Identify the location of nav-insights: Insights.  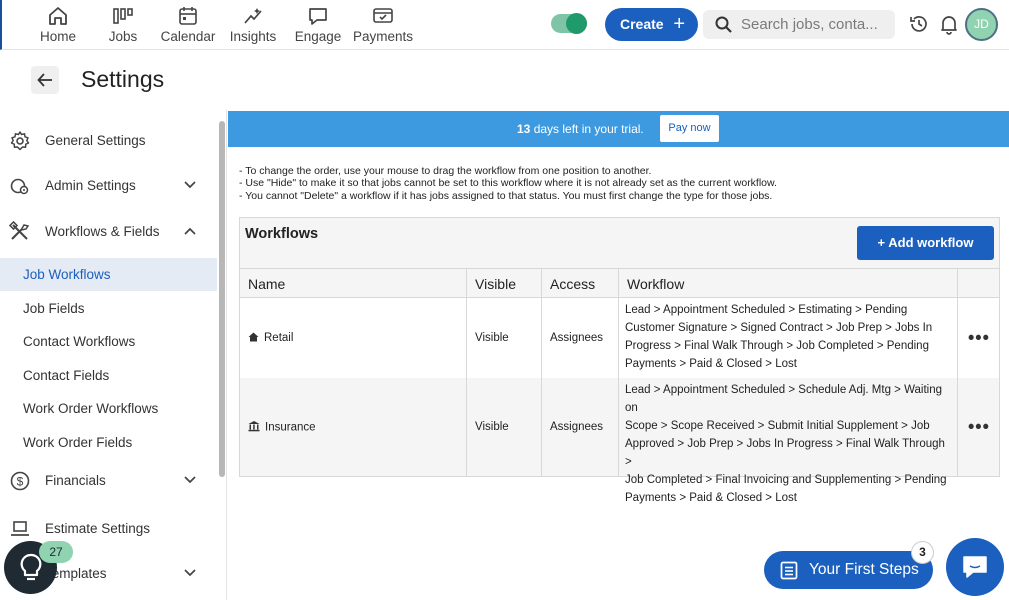
(253, 26).